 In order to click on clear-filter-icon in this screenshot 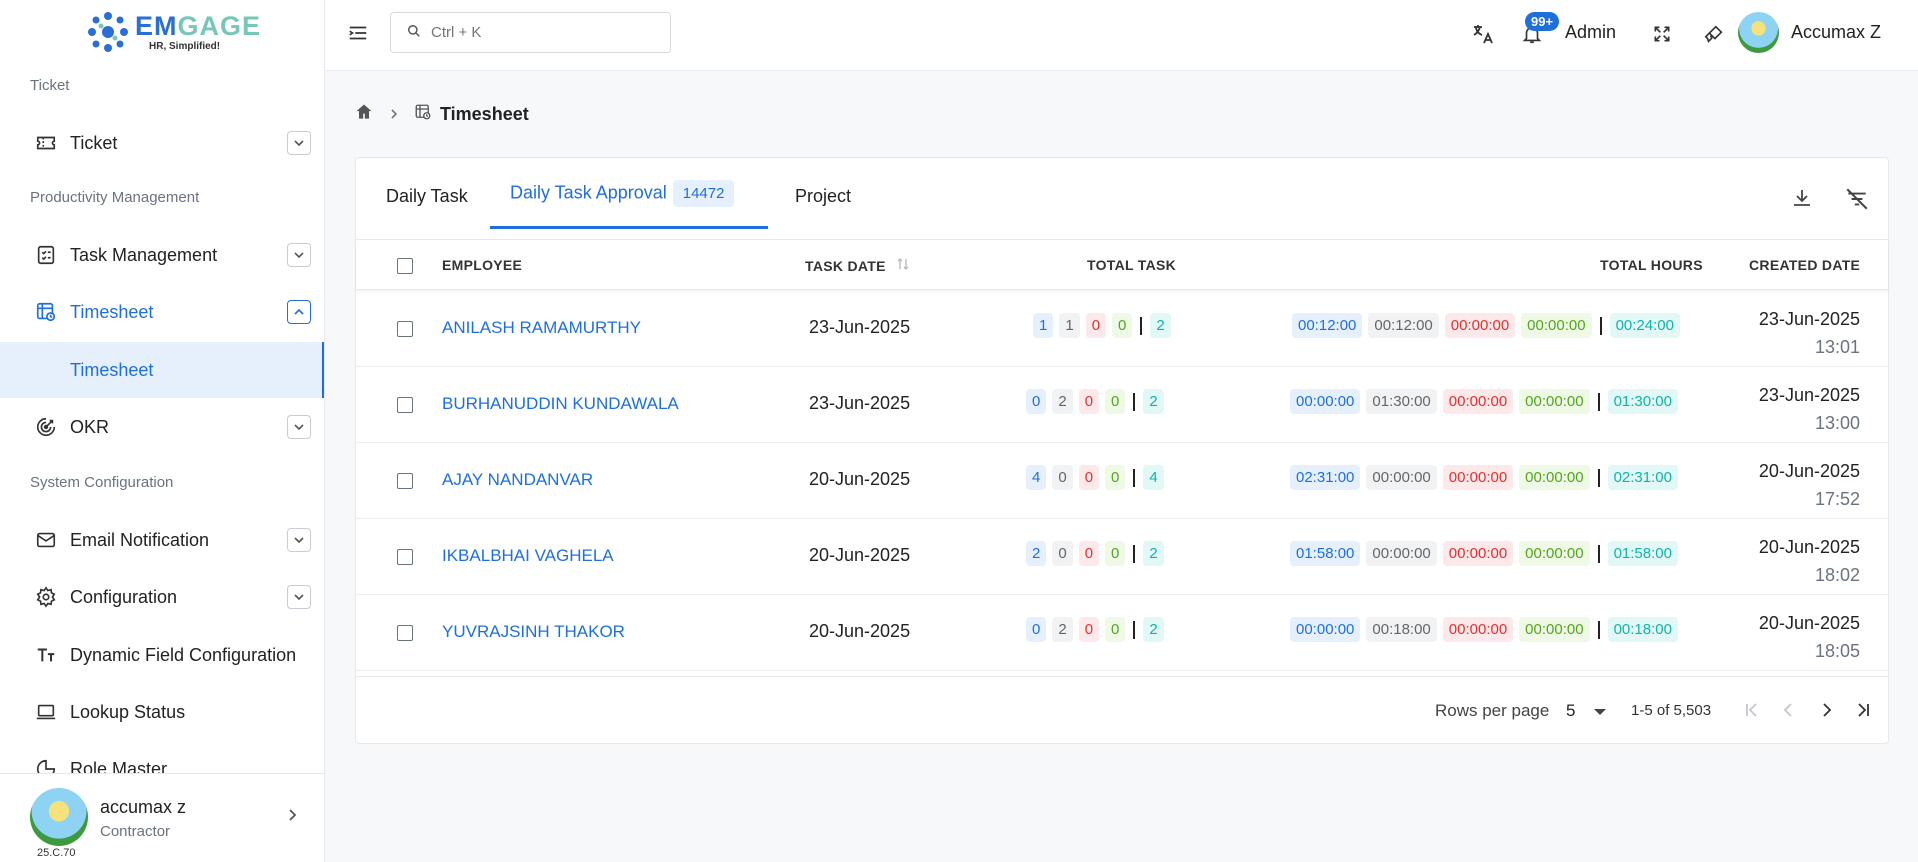, I will do `click(1858, 200)`.